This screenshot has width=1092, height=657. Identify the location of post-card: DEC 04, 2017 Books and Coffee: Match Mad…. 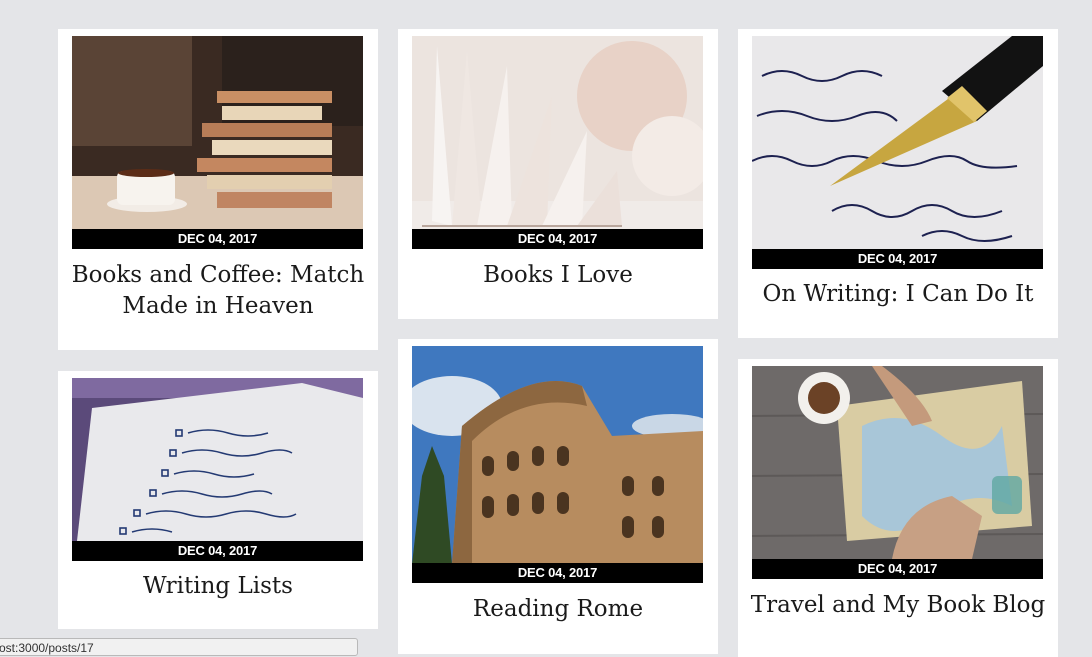
(218, 189).